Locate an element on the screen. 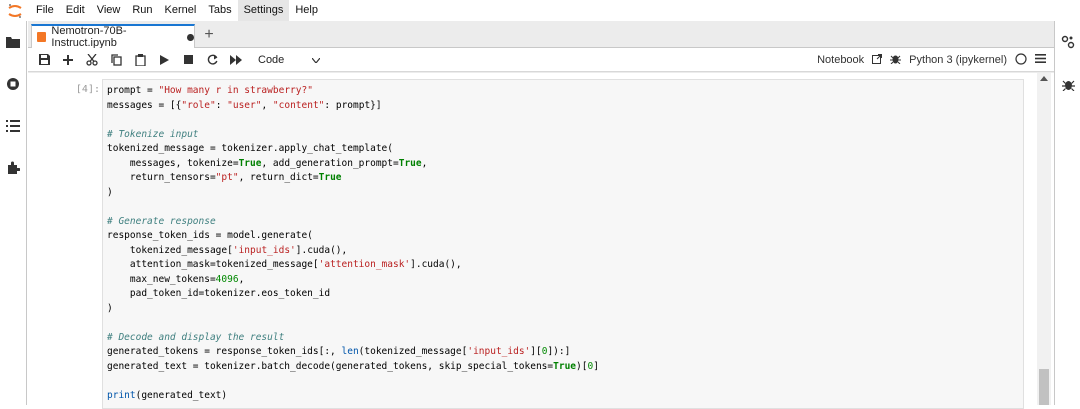  extension-manager-icon is located at coordinates (13, 168).